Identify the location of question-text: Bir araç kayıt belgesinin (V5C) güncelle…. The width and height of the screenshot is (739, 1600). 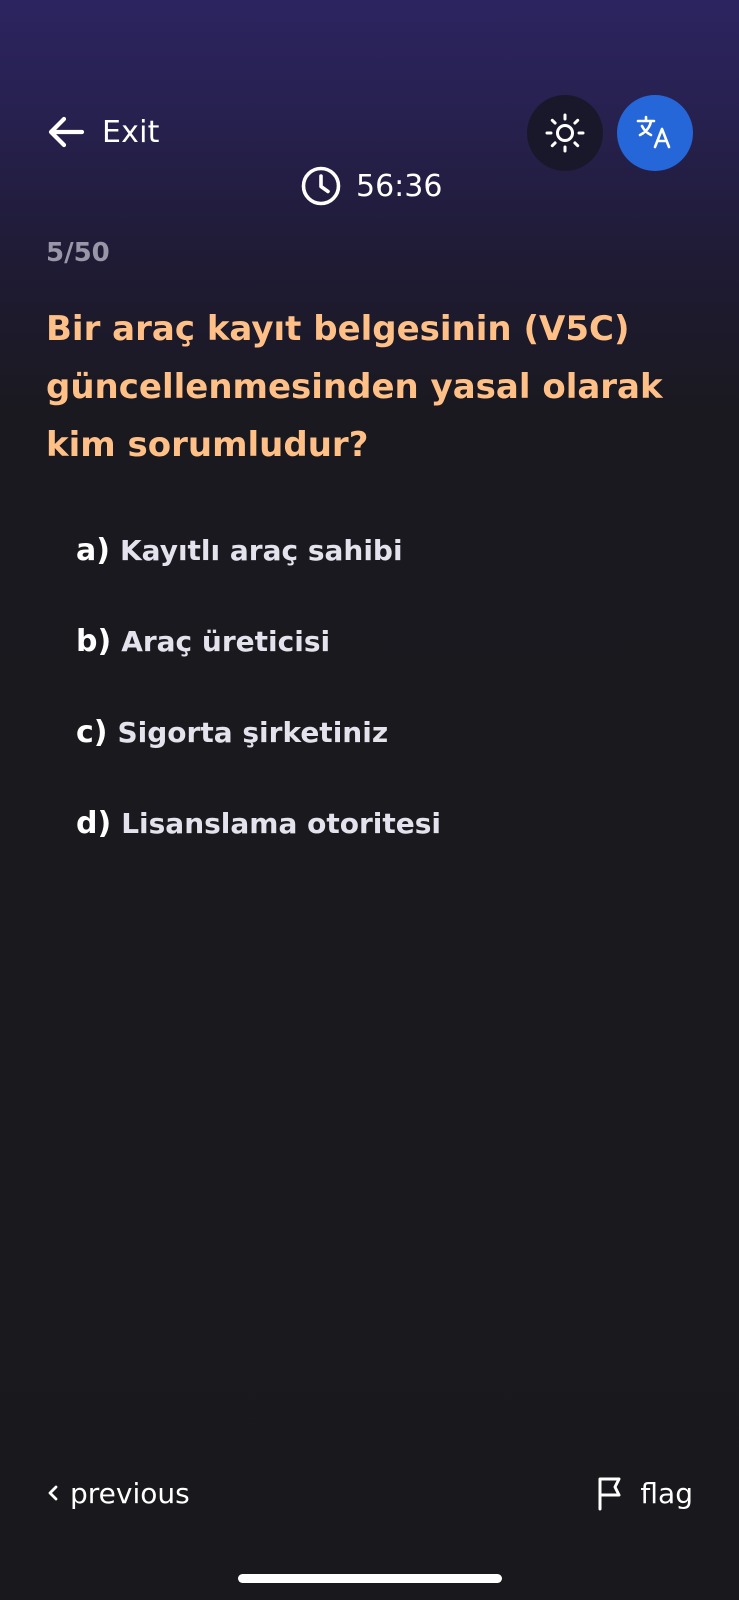
(354, 387).